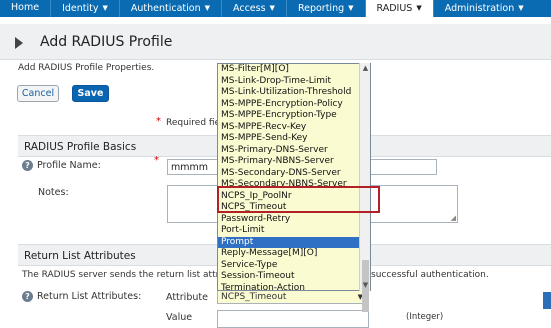 The height and width of the screenshot is (328, 551). What do you see at coordinates (430, 275) in the screenshot?
I see `return-list-desc-right: successful authentication.` at bounding box center [430, 275].